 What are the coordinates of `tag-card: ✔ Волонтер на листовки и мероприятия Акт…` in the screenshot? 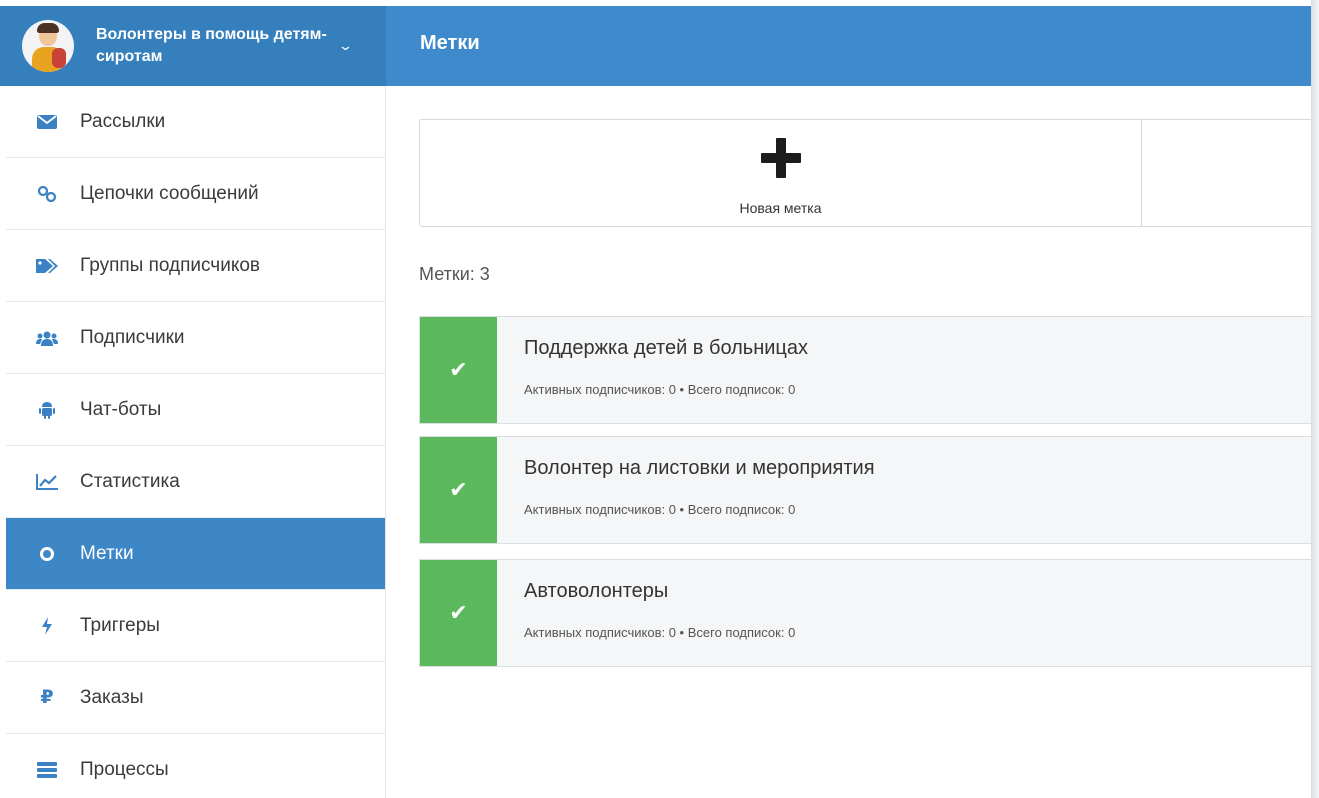 It's located at (865, 490).